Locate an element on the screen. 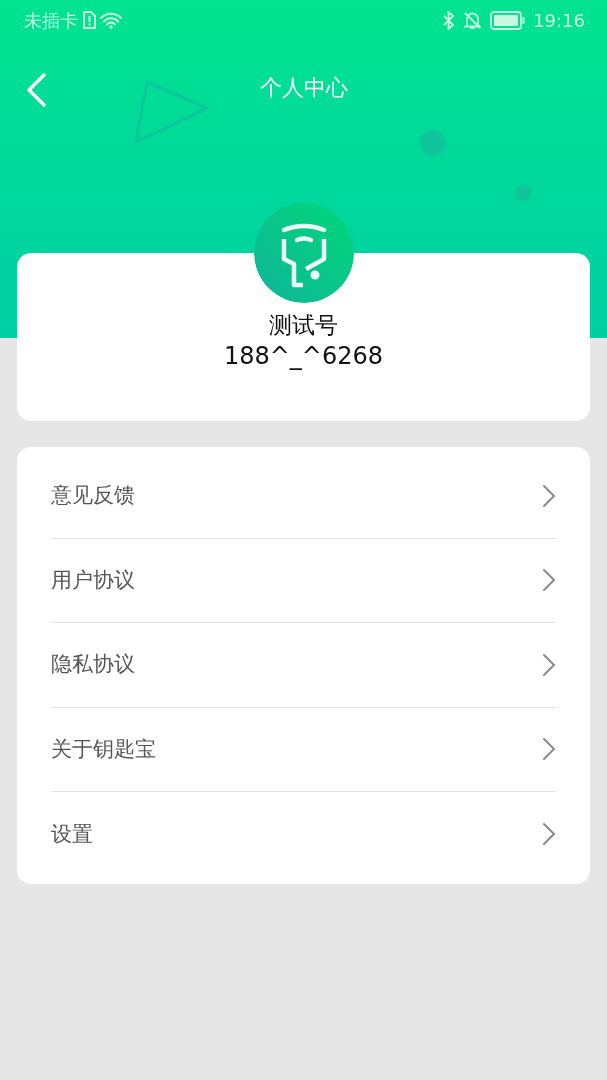 This screenshot has height=1080, width=607. sim-alert-icon is located at coordinates (89, 20).